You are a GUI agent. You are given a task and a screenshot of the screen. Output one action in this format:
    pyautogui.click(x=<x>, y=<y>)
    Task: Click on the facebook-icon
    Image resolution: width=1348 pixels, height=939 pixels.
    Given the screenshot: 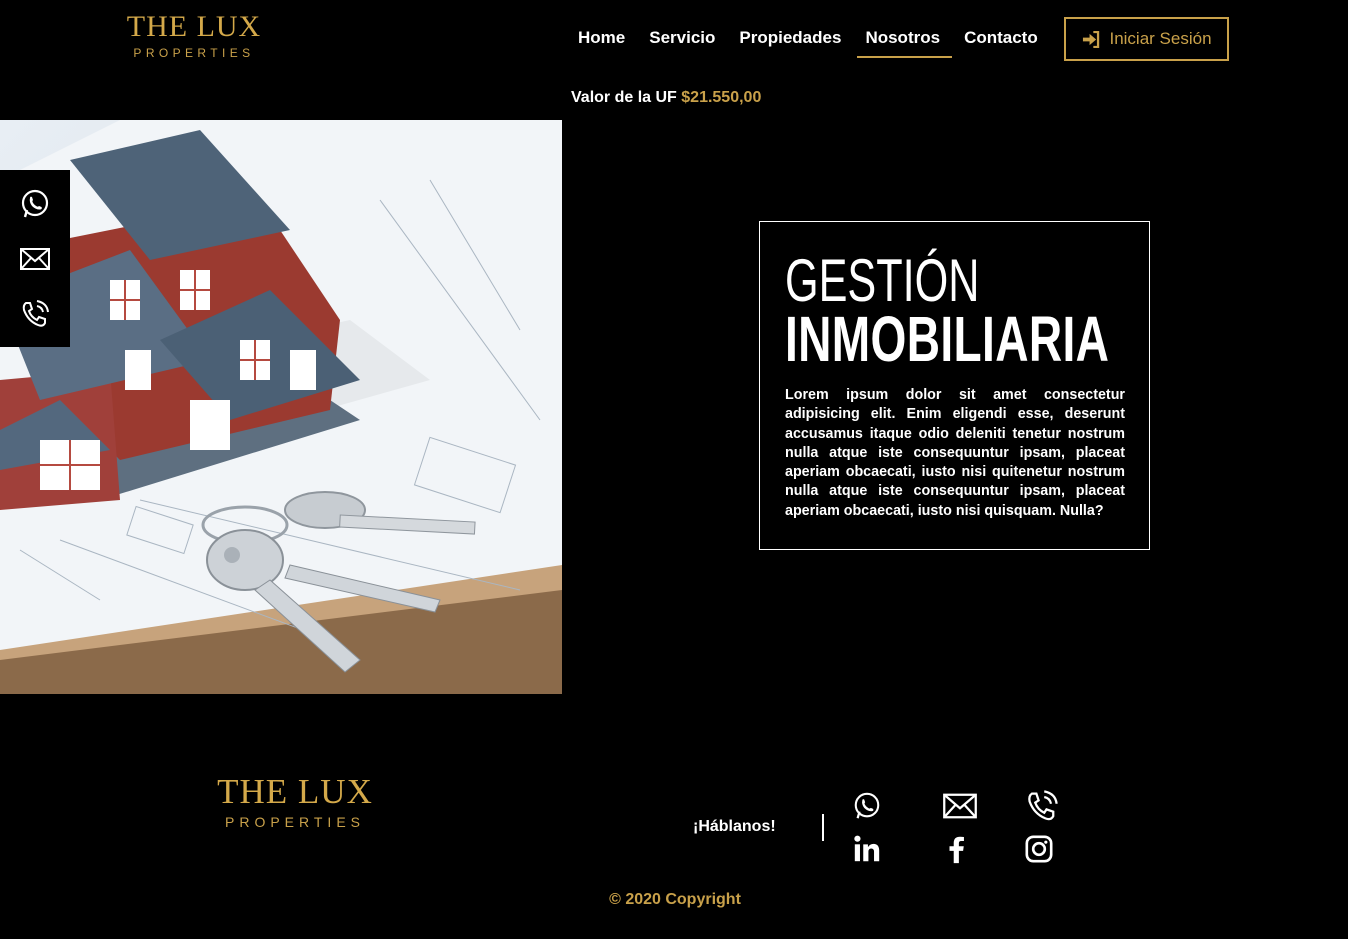 What is the action you would take?
    pyautogui.click(x=979, y=849)
    